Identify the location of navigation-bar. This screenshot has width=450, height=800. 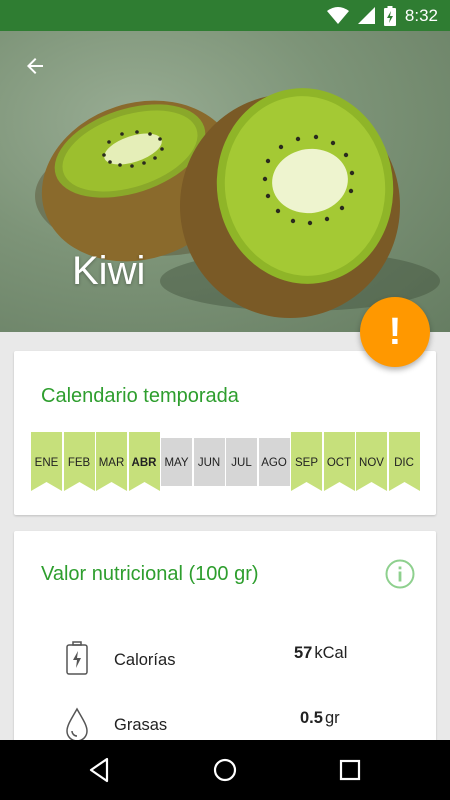
(225, 770).